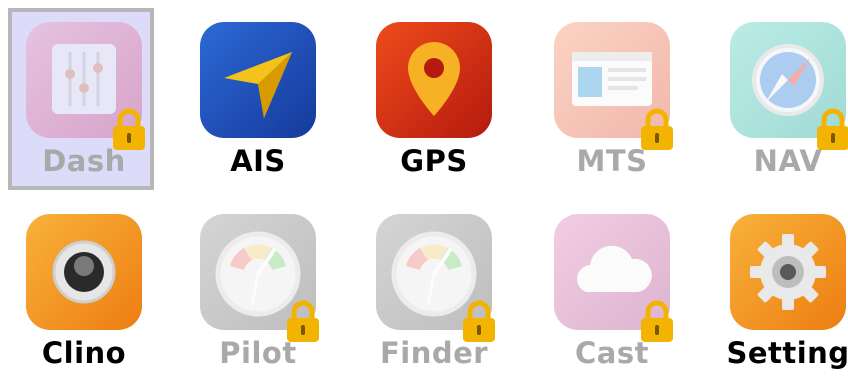  I want to click on app-label: NAV, so click(788, 161).